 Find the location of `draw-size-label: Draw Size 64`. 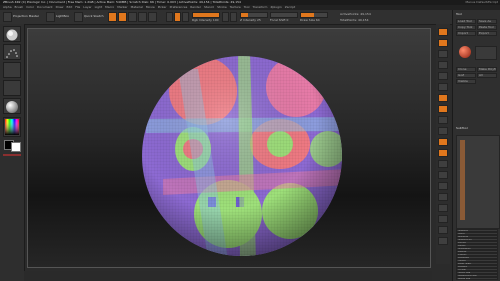

draw-size-label: Draw Size 64 is located at coordinates (310, 20).